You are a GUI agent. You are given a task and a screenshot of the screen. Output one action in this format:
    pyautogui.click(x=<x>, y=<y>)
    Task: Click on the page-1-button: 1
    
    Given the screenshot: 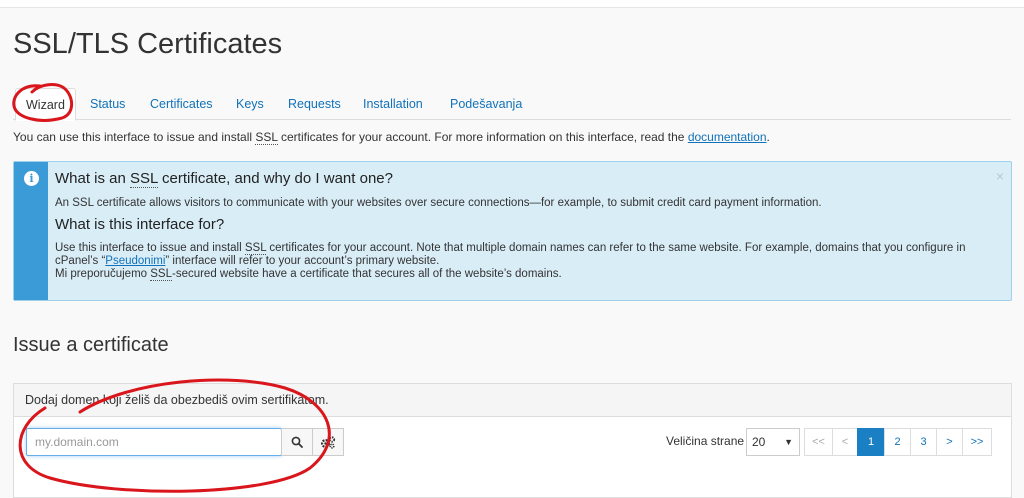 What is the action you would take?
    pyautogui.click(x=871, y=442)
    